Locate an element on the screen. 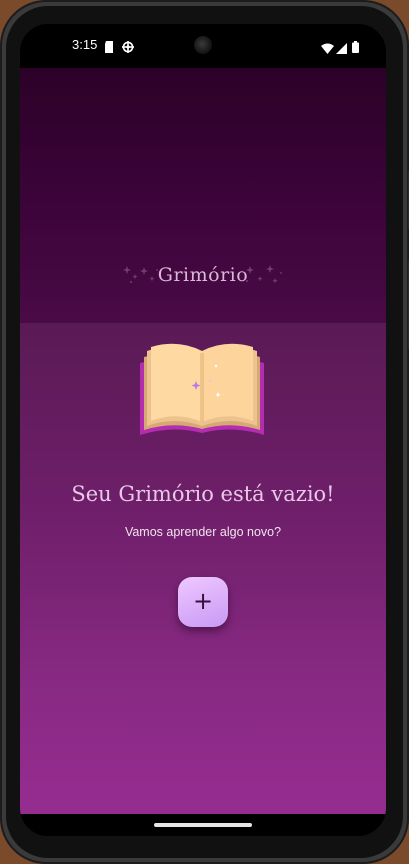 This screenshot has height=864, width=409. battery-icon is located at coordinates (355, 47).